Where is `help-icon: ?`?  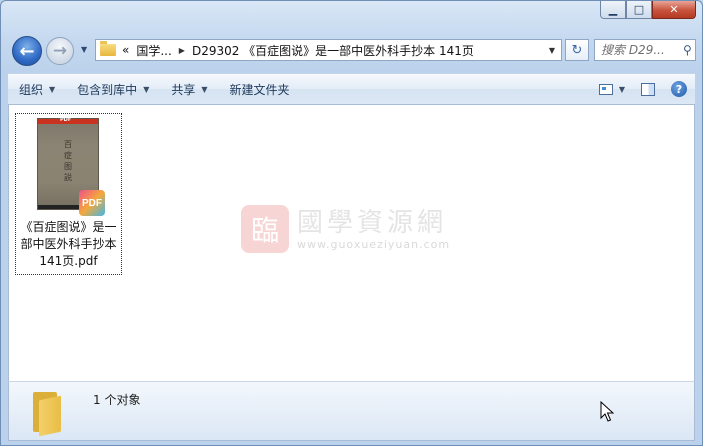
help-icon: ? is located at coordinates (679, 89).